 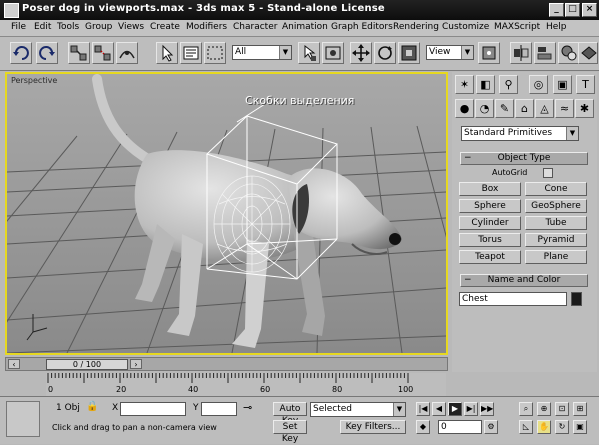 I want to click on hierarchy-tab-icon: ⚲, so click(x=508, y=84).